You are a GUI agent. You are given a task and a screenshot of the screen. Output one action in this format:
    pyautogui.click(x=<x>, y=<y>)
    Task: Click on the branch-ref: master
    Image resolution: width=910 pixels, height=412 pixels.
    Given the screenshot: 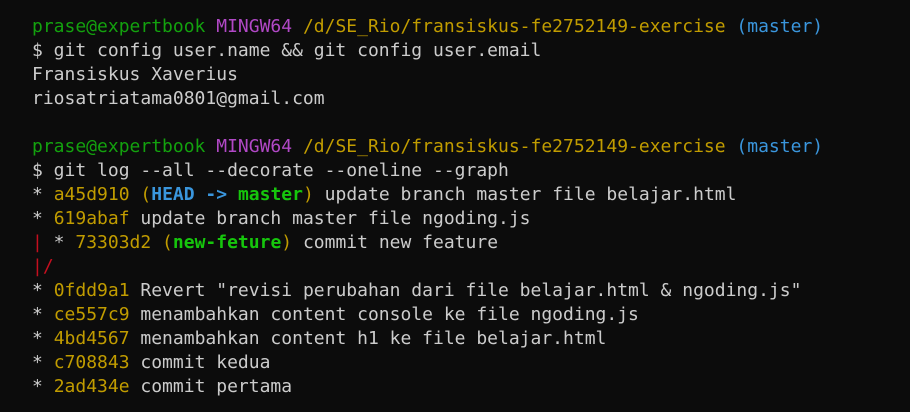 What is the action you would take?
    pyautogui.click(x=270, y=194)
    